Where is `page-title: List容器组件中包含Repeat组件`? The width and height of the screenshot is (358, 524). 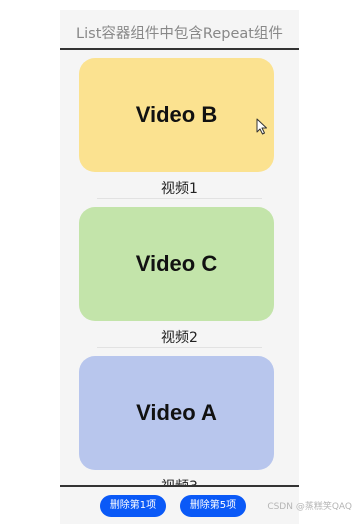
page-title: List容器组件中包含Repeat组件 is located at coordinates (179, 34).